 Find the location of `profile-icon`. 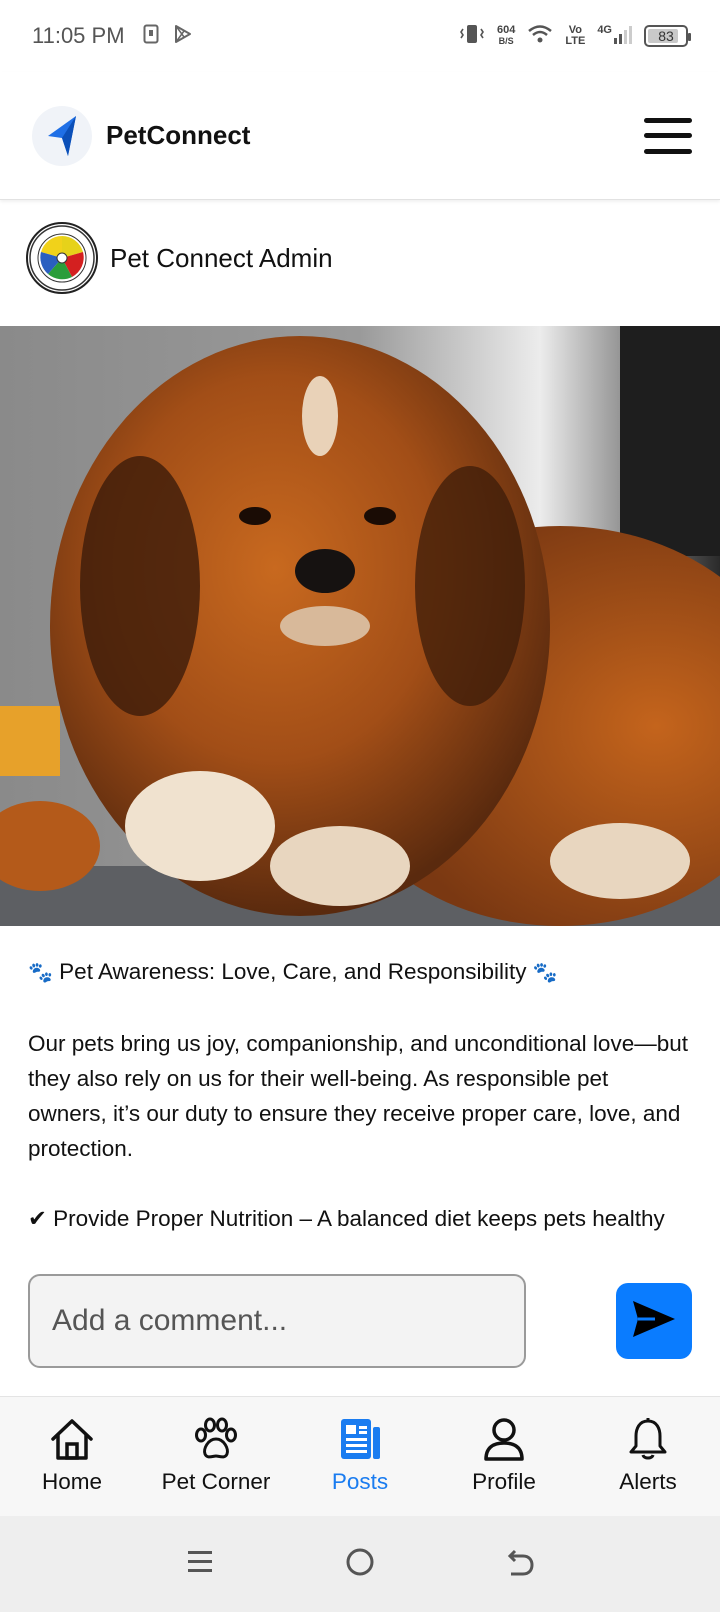

profile-icon is located at coordinates (504, 1439).